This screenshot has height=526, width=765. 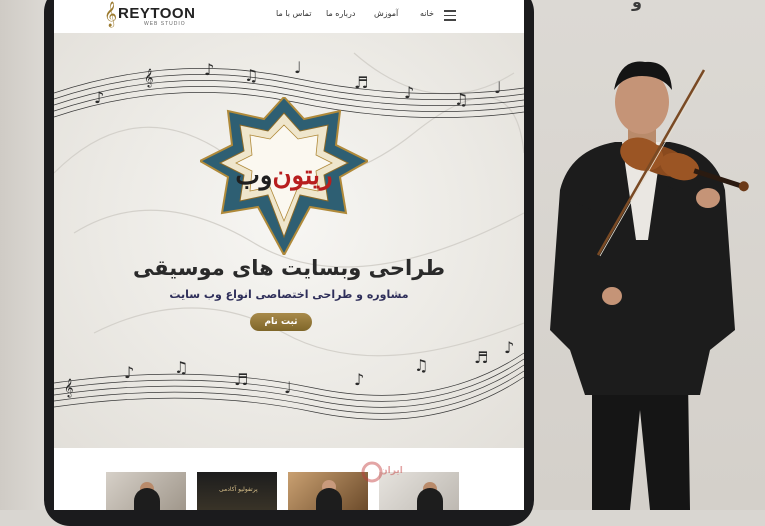 What do you see at coordinates (289, 294) in the screenshot?
I see `hero-subtitle: مشاوره و طراحی اختصاصی انواع وب سایت` at bounding box center [289, 294].